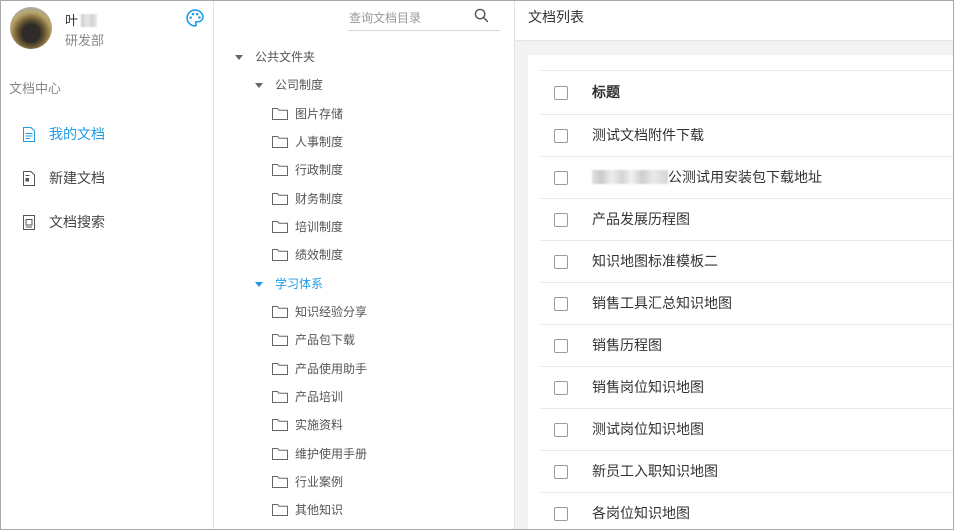 The image size is (954, 530). I want to click on search-icon, so click(481, 15).